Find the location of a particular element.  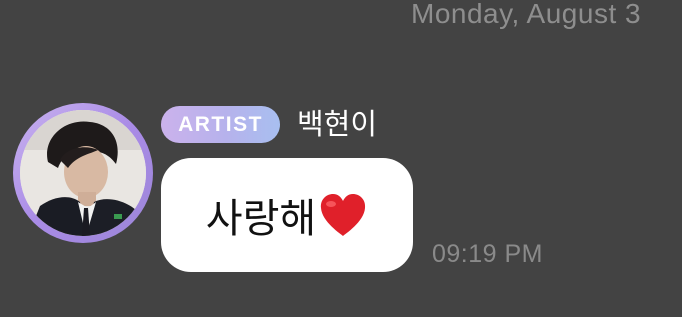

message-timestamp: 09:19 PM is located at coordinates (488, 254).